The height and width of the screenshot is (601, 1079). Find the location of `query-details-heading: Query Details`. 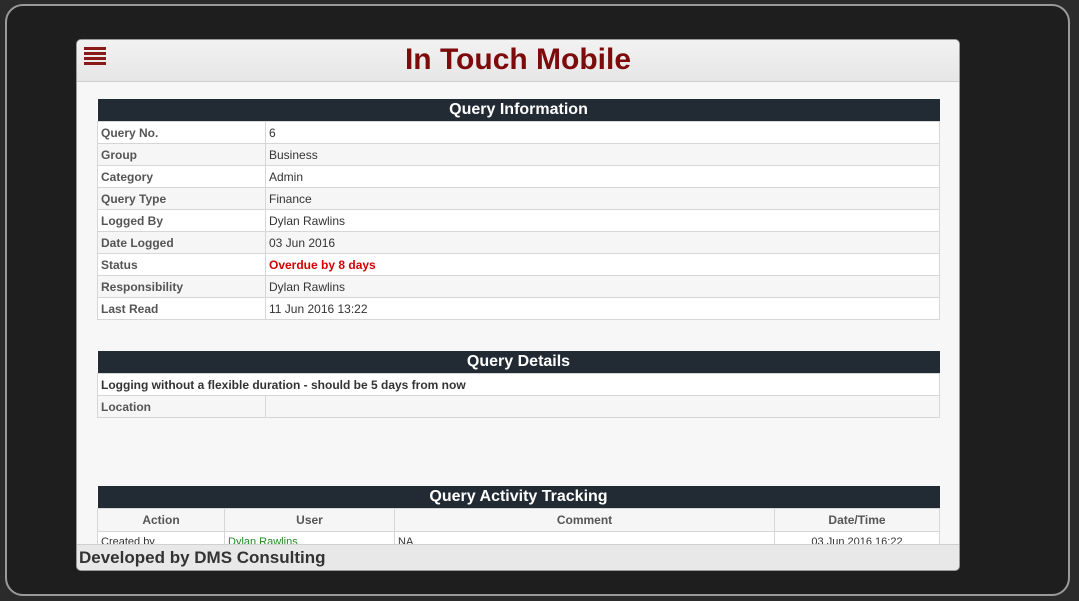

query-details-heading: Query Details is located at coordinates (518, 362).